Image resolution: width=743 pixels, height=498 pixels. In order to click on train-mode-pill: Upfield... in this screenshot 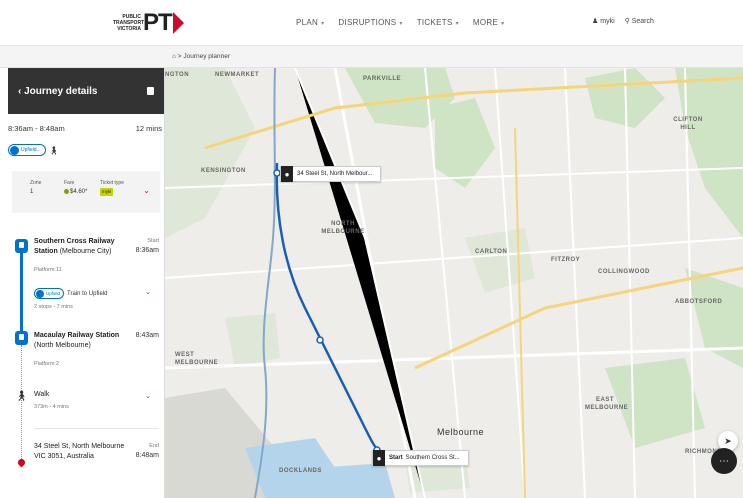, I will do `click(27, 150)`.